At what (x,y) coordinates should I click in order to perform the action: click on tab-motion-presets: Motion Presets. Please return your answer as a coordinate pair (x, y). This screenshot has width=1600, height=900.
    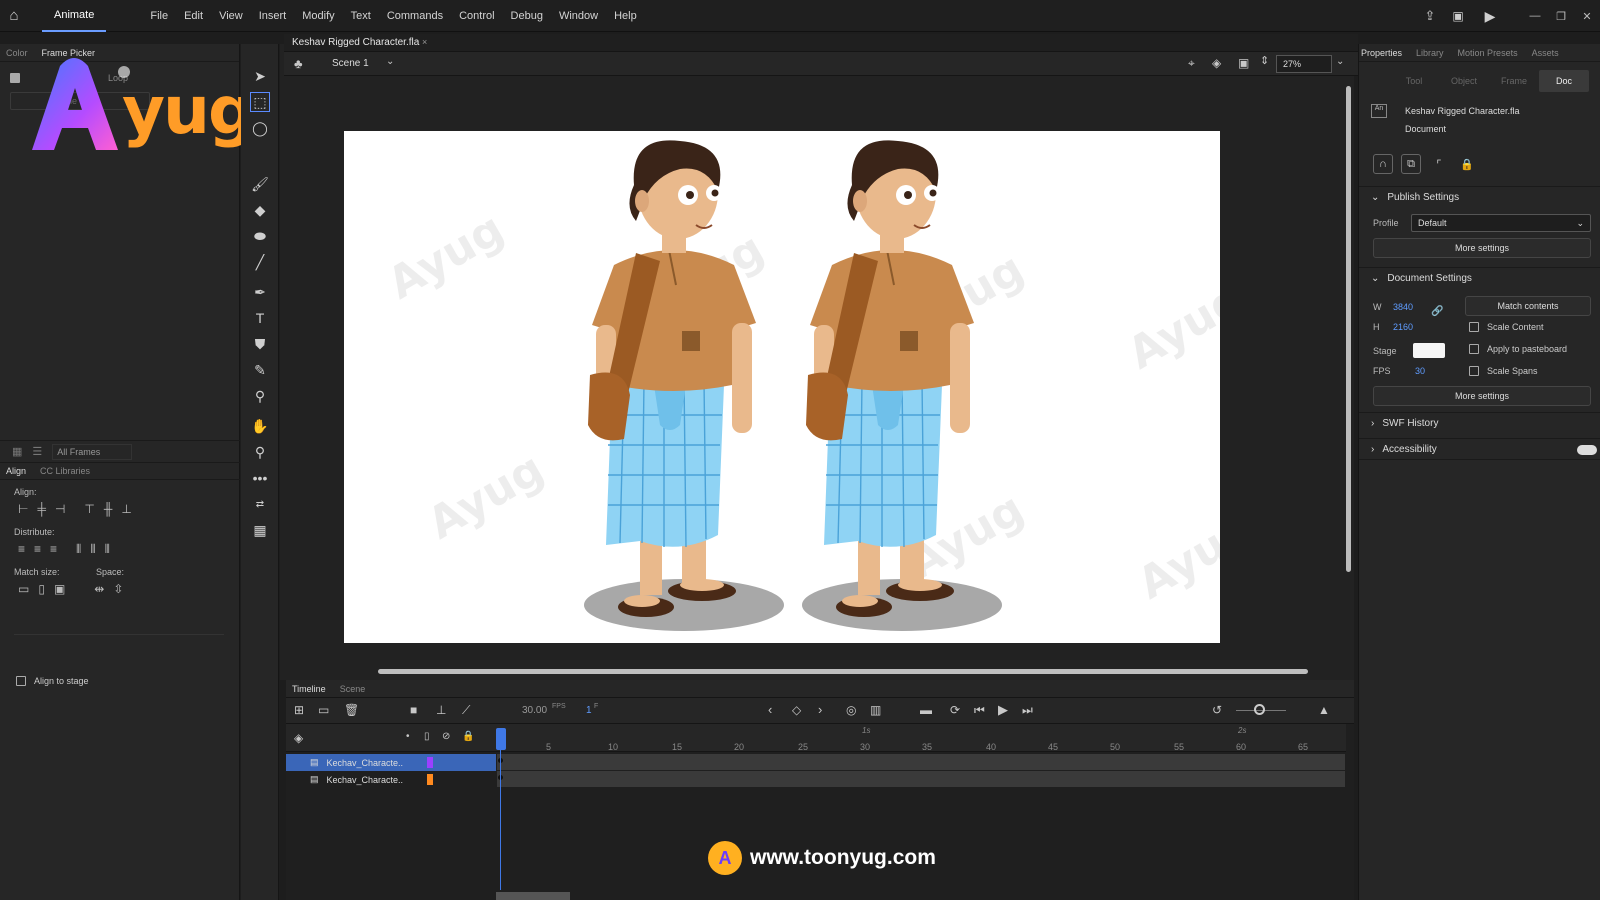
    Looking at the image, I should click on (1488, 53).